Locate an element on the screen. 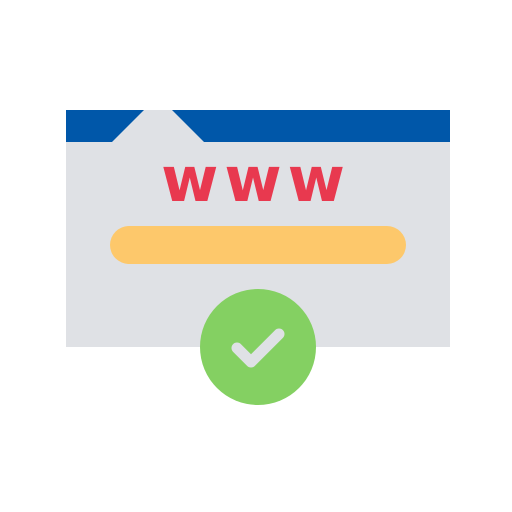  checkmark-icon is located at coordinates (258, 348).